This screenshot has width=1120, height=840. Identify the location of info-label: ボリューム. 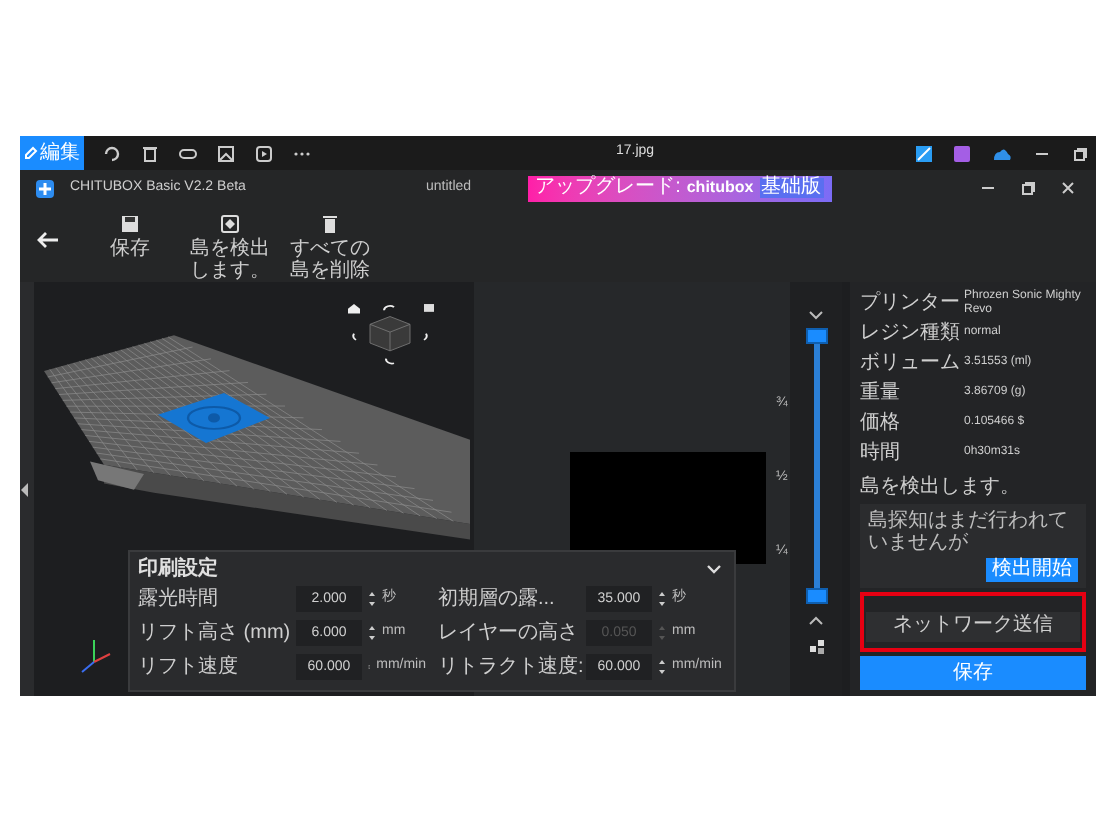
(911, 363).